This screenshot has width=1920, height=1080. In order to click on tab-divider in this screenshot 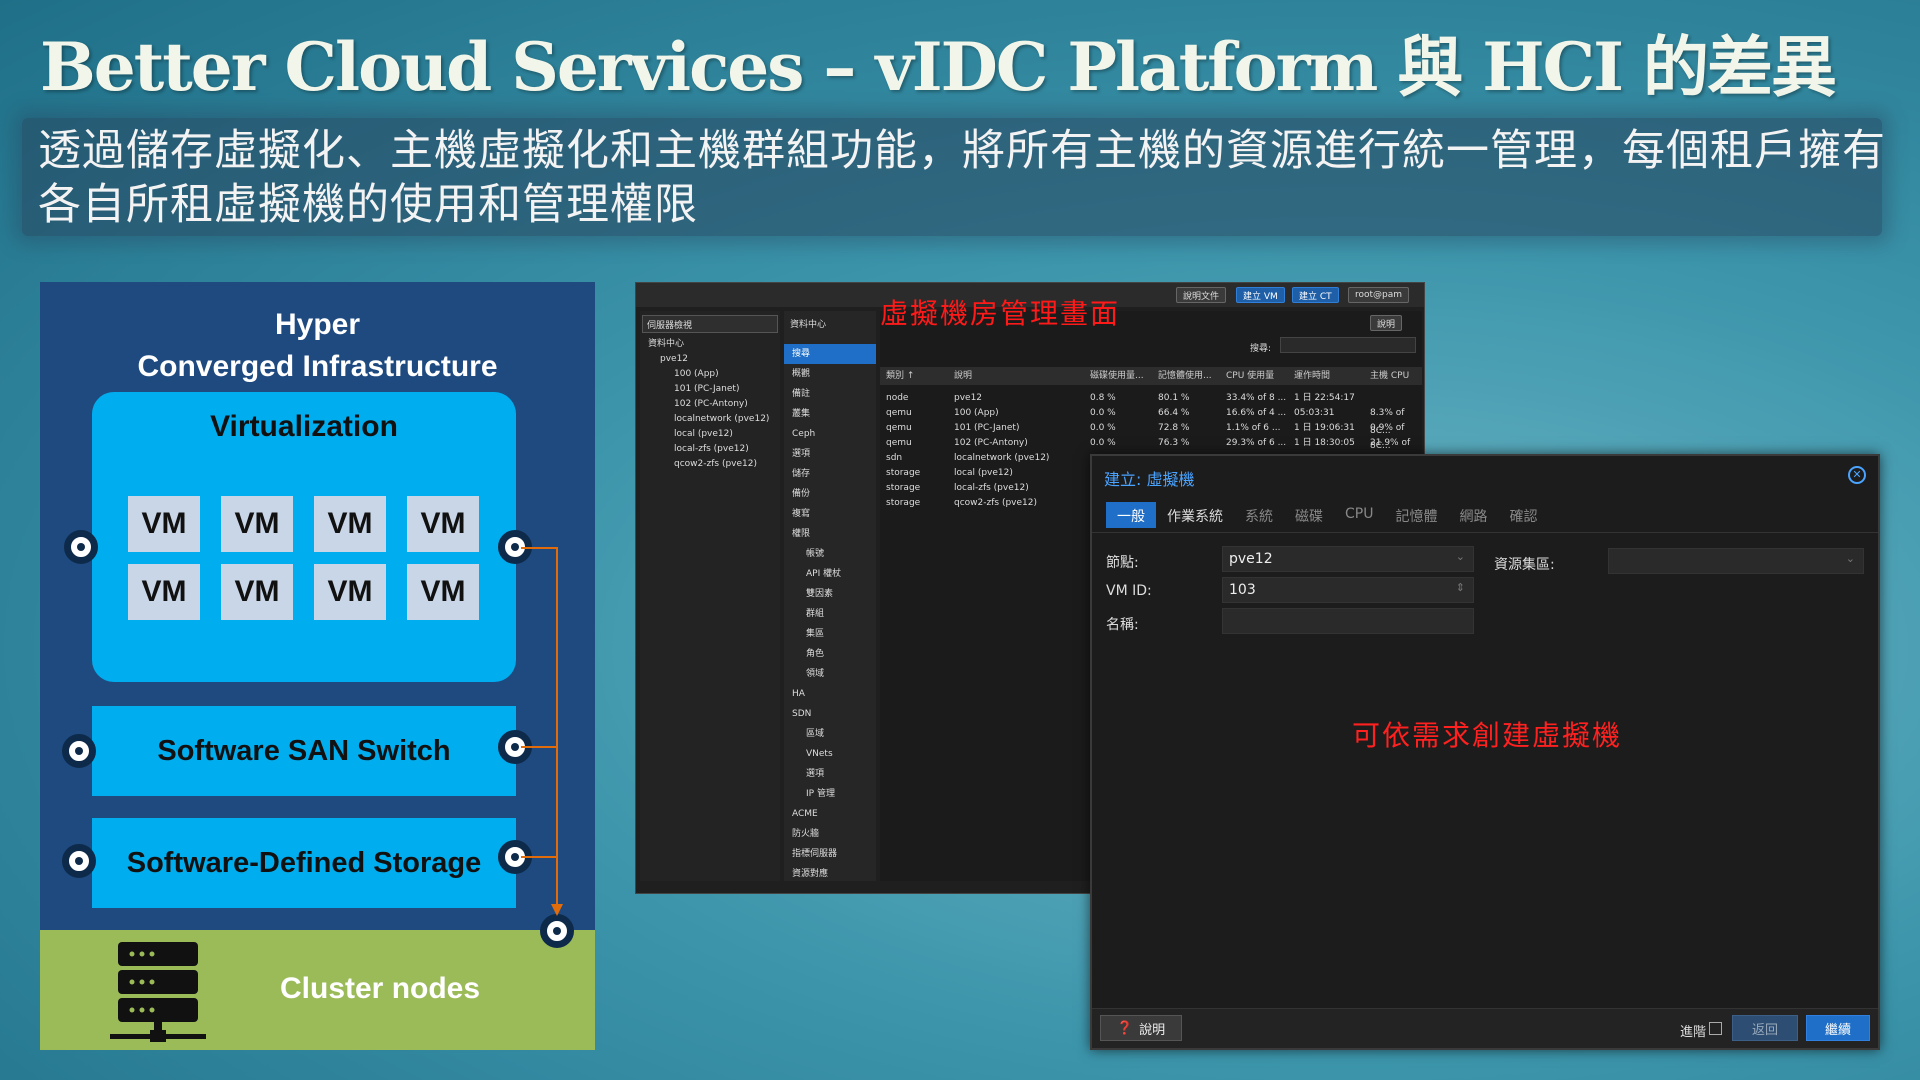, I will do `click(1485, 532)`.